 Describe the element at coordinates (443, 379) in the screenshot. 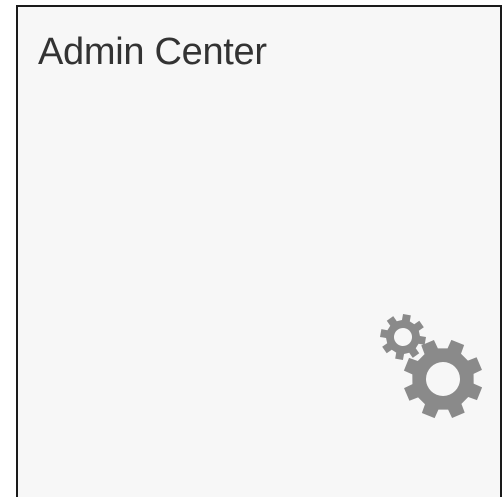

I see `large-gear-icon` at that location.